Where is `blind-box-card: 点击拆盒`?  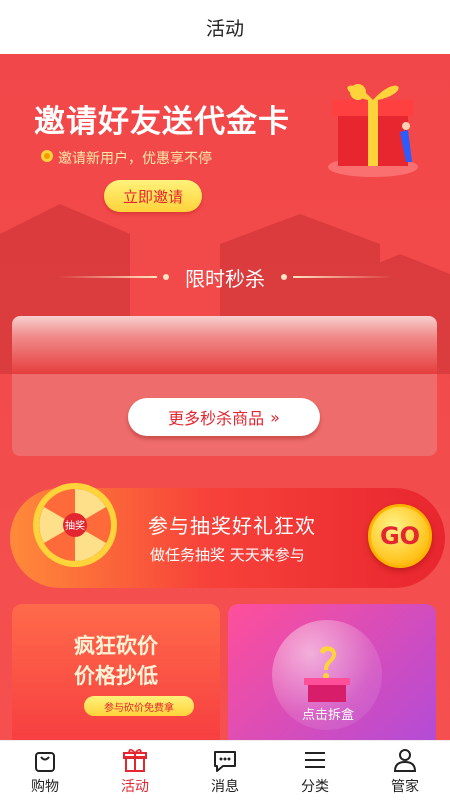 blind-box-card: 点击拆盒 is located at coordinates (332, 672).